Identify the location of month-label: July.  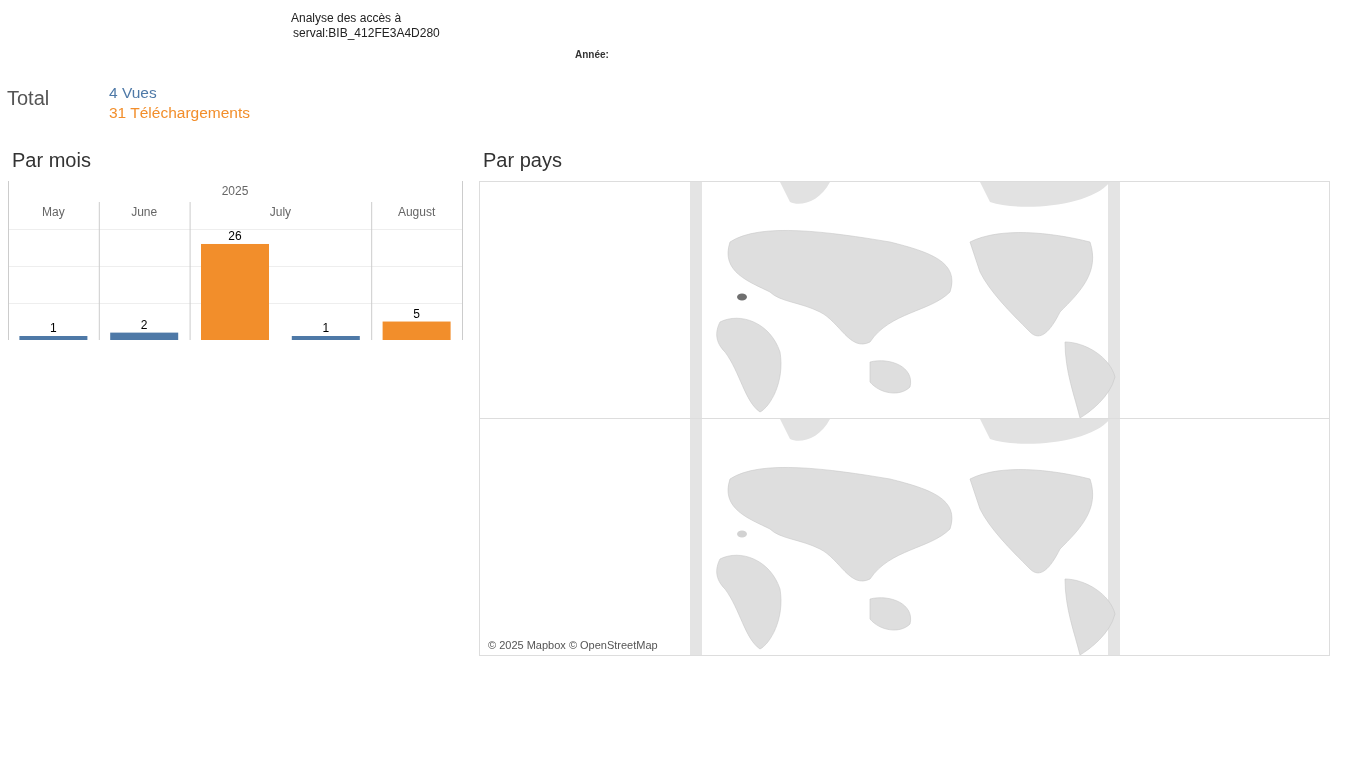
(280, 212).